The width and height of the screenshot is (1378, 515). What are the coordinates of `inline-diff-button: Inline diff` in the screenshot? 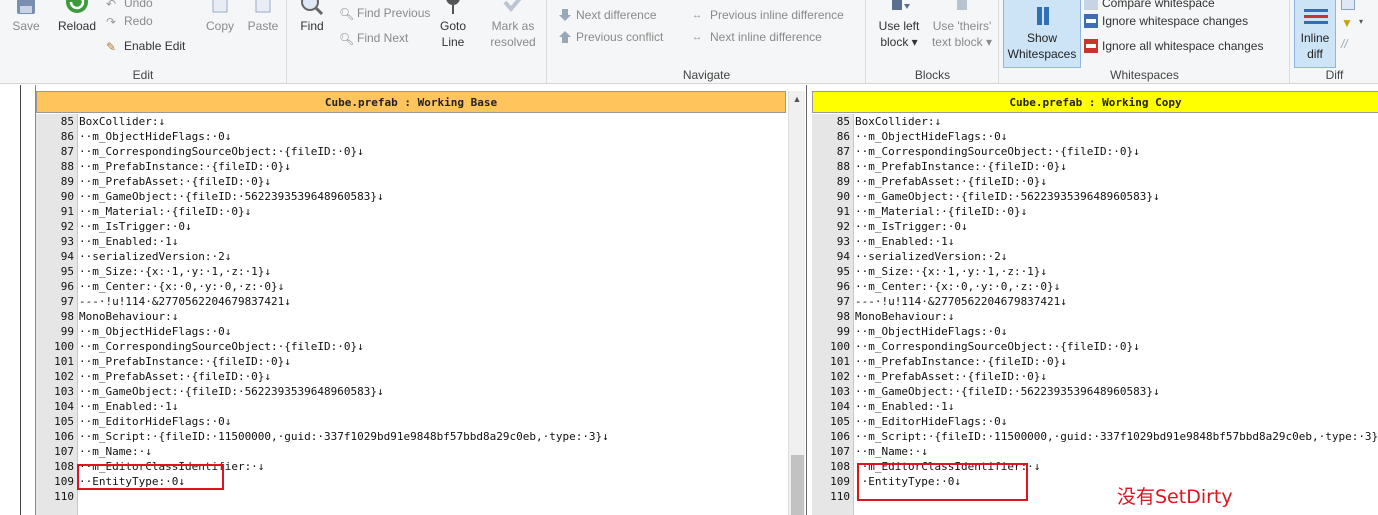 It's located at (1315, 34).